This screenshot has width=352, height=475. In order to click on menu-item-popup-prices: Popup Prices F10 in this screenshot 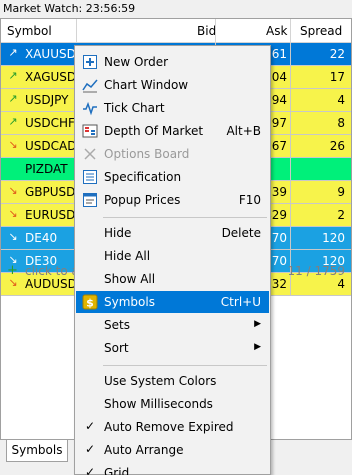, I will do `click(172, 200)`.